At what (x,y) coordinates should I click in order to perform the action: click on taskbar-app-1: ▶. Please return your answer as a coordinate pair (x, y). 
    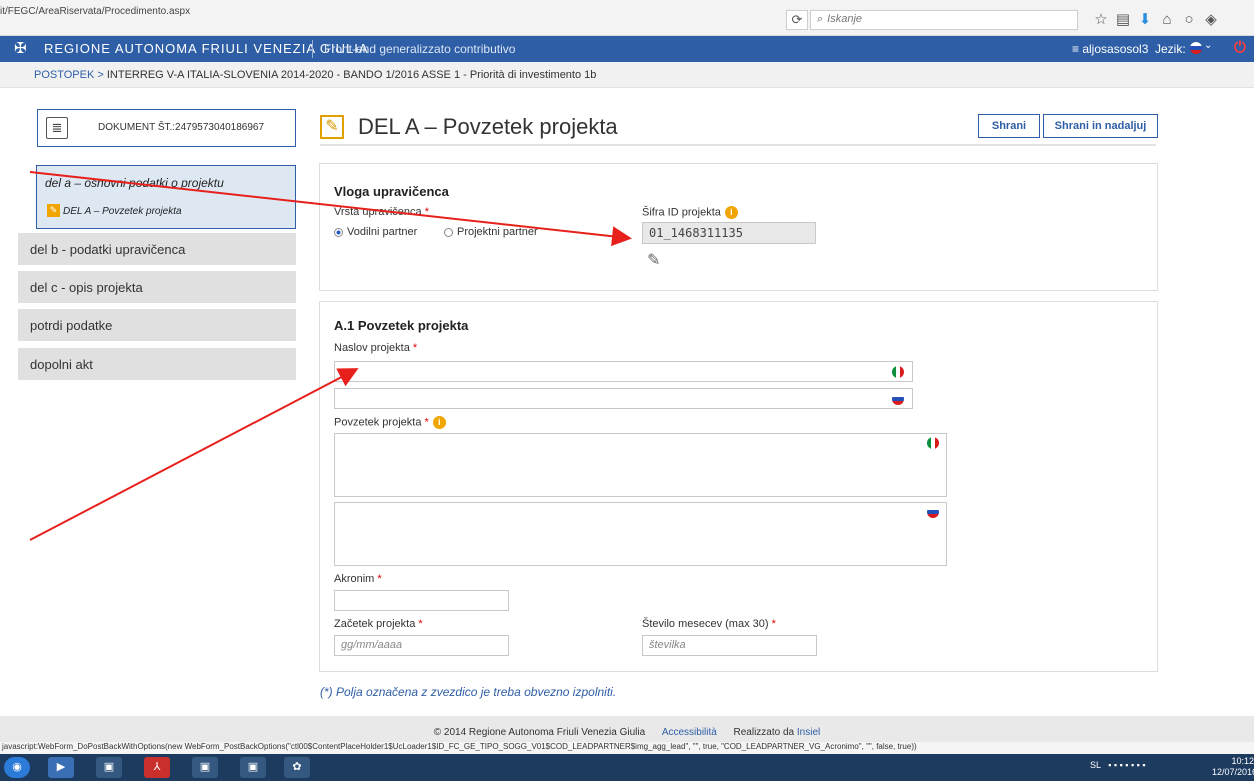
    Looking at the image, I should click on (61, 767).